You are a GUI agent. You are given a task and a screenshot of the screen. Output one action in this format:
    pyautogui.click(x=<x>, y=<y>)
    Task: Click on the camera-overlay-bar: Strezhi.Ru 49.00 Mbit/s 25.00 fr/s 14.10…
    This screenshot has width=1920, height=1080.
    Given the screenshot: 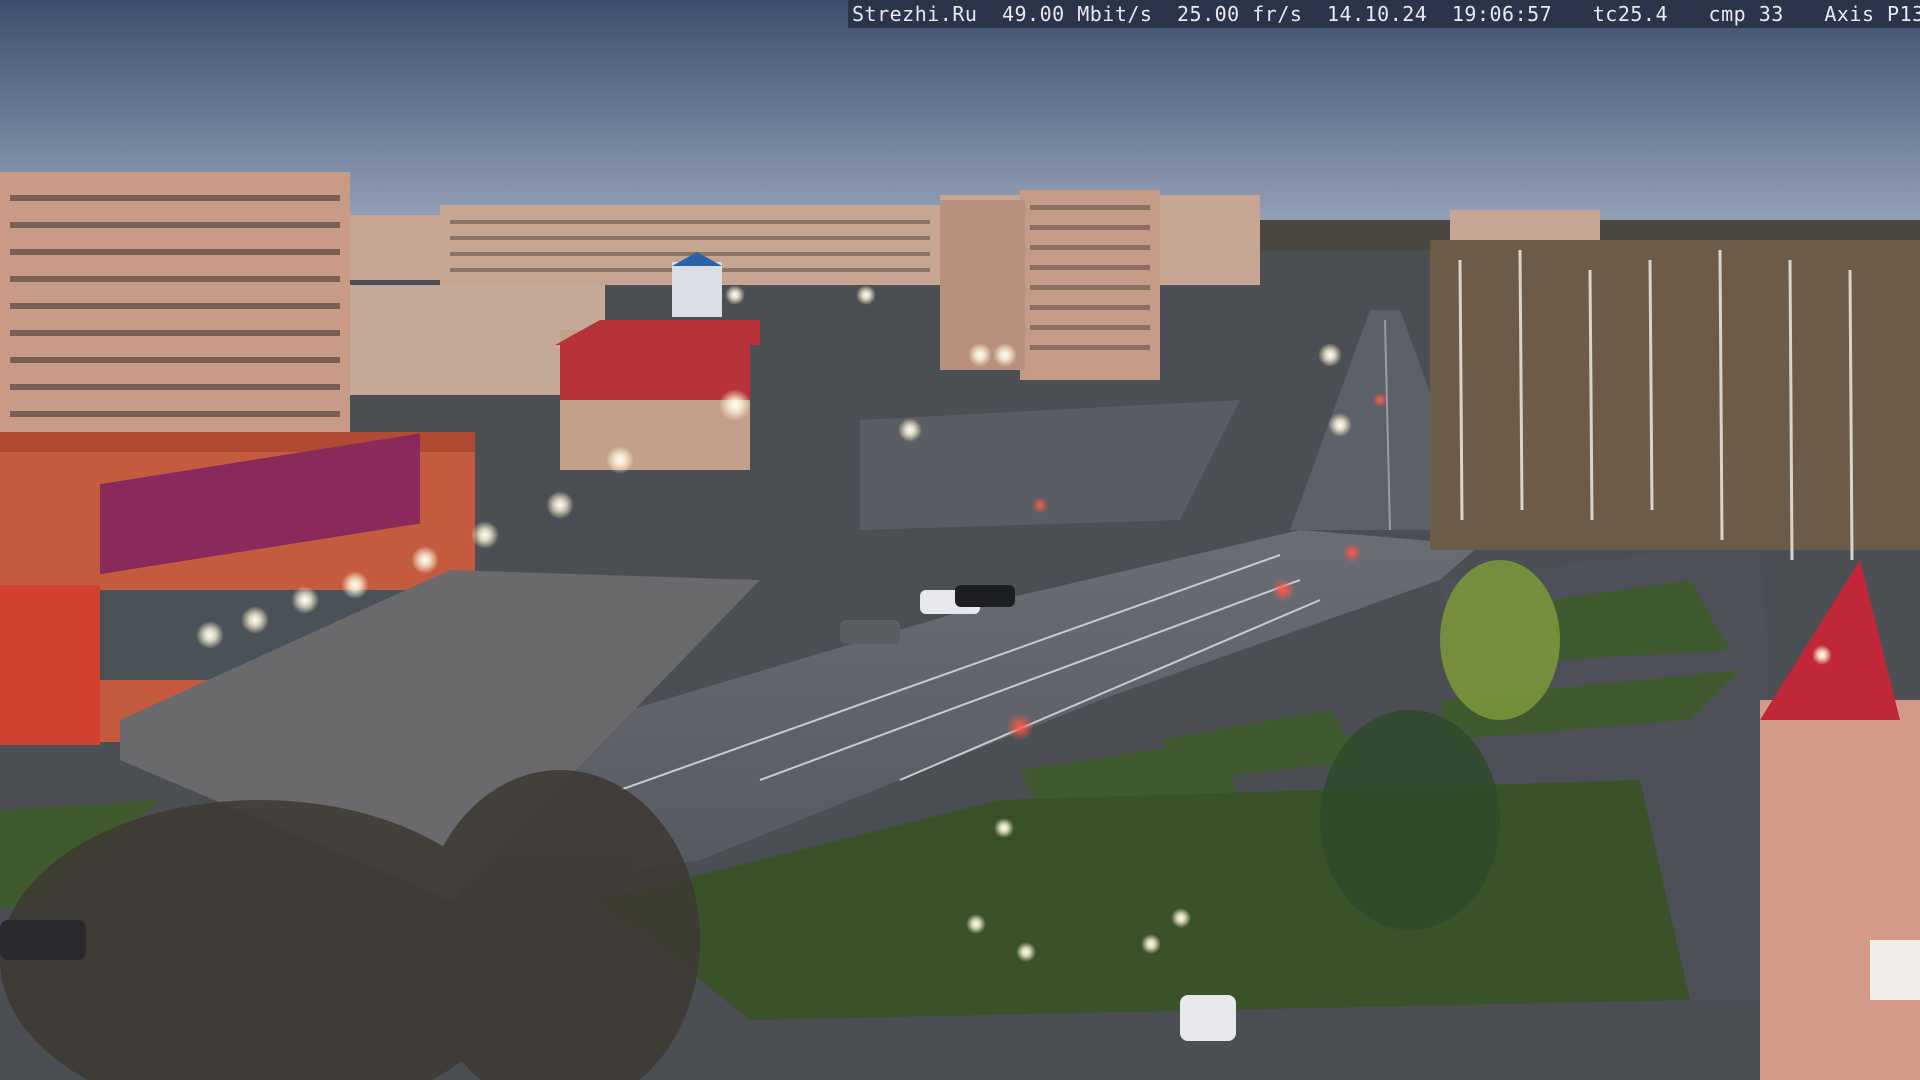 What is the action you would take?
    pyautogui.click(x=1384, y=14)
    